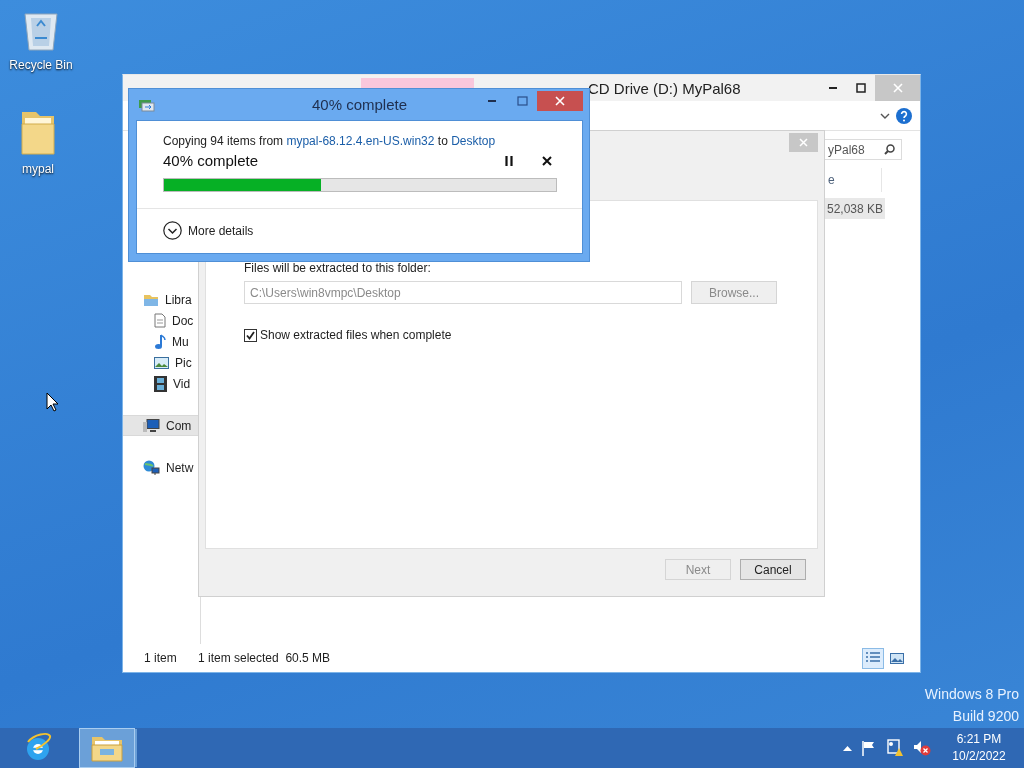 This screenshot has width=1024, height=768. Describe the element at coordinates (172, 230) in the screenshot. I see `chevron-circle-icon` at that location.